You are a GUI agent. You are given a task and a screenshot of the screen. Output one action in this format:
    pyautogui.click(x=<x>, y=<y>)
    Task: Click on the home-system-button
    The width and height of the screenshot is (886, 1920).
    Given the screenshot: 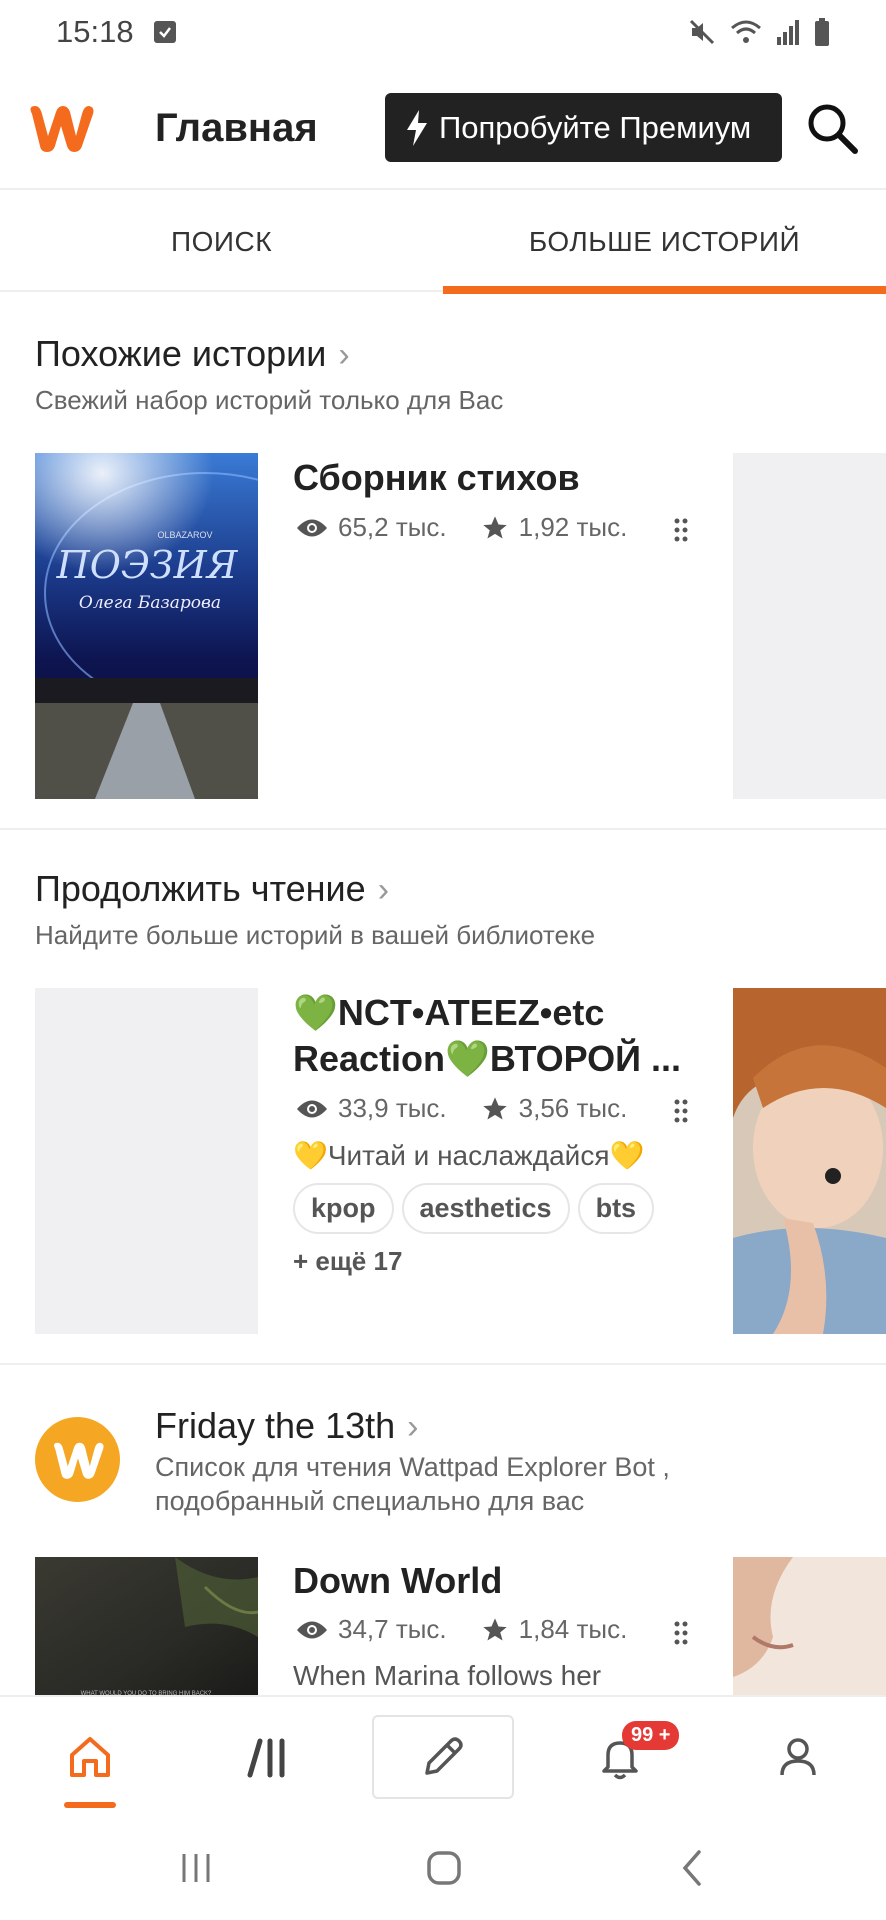 What is the action you would take?
    pyautogui.click(x=444, y=1867)
    